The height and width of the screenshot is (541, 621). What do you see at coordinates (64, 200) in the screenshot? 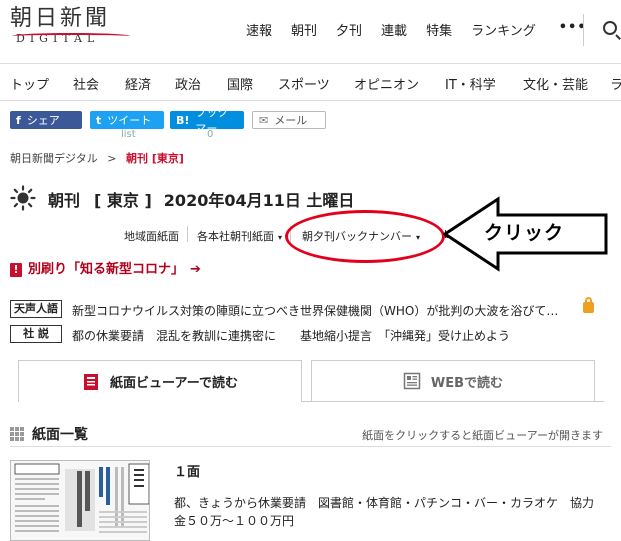
I see `title-edition-type: 朝刊` at bounding box center [64, 200].